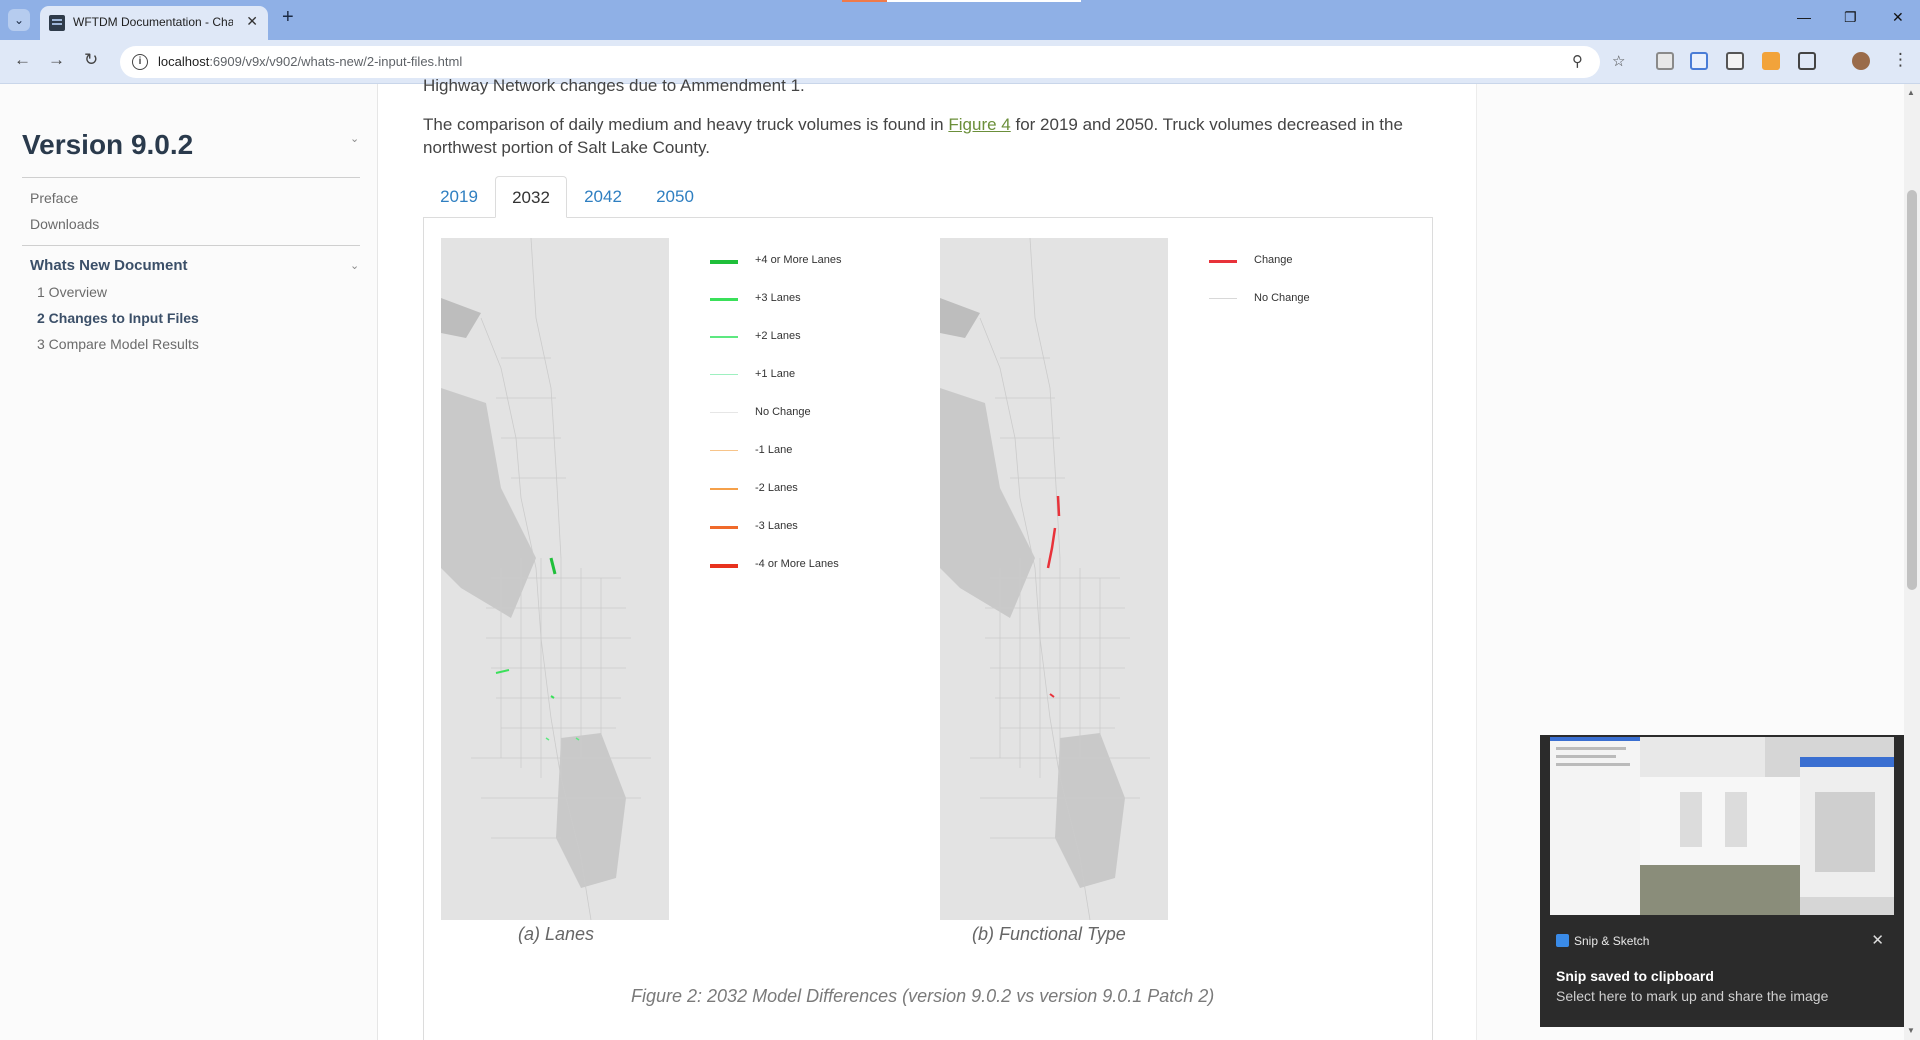  What do you see at coordinates (72, 292) in the screenshot?
I see `nav-item-overview: 1 Overview` at bounding box center [72, 292].